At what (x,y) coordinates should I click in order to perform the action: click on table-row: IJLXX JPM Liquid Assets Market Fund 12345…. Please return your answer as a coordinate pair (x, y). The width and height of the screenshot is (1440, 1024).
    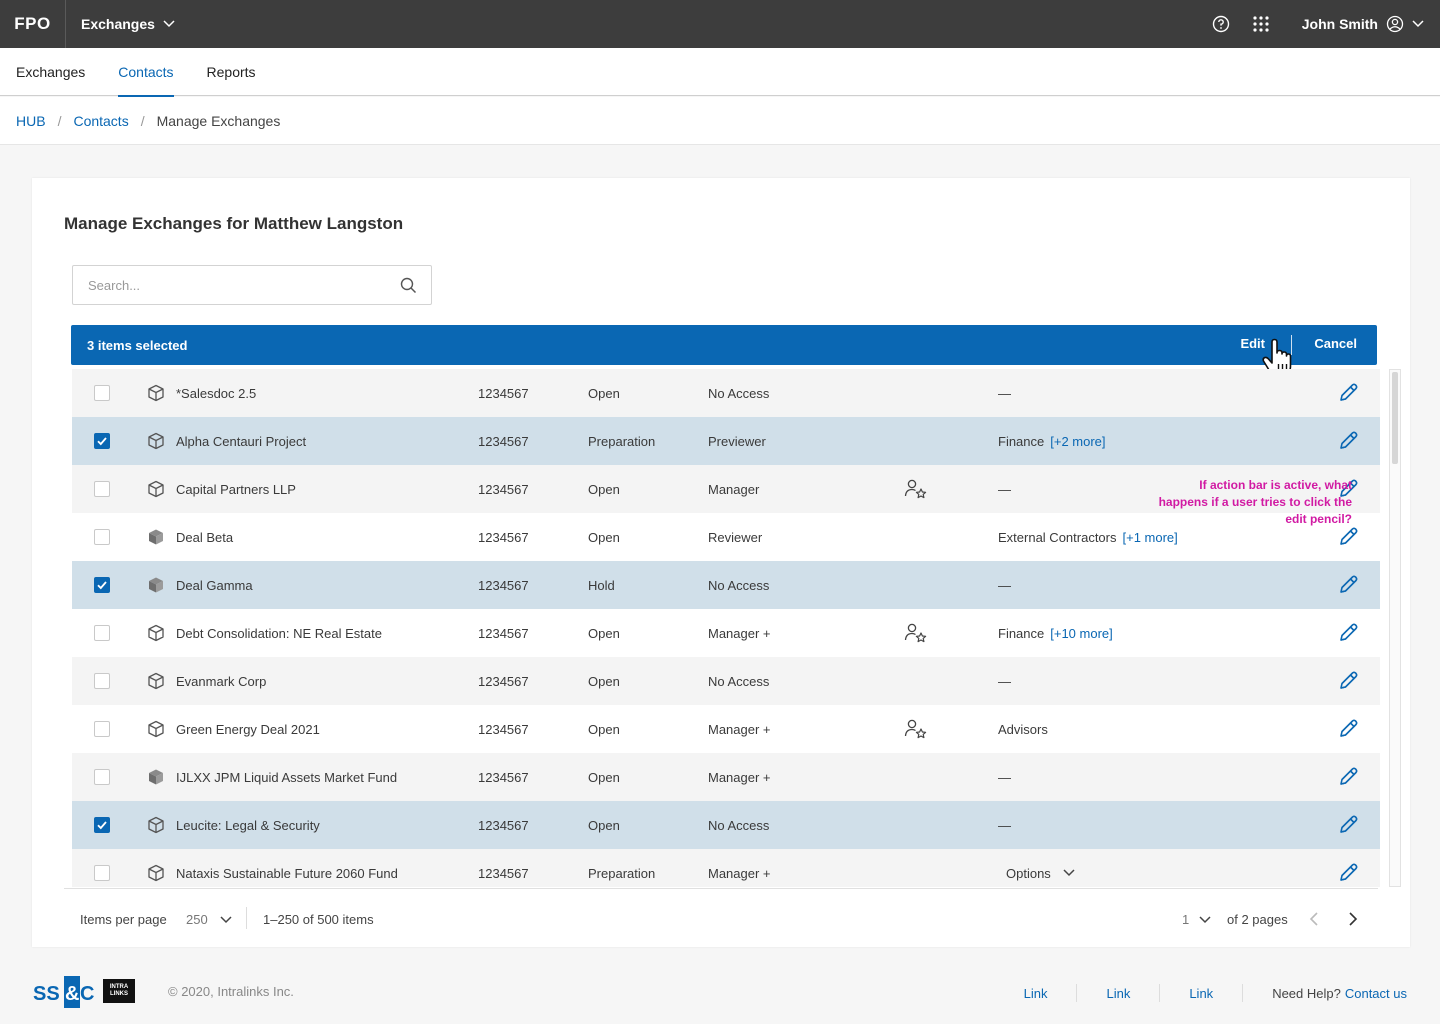
    Looking at the image, I should click on (726, 777).